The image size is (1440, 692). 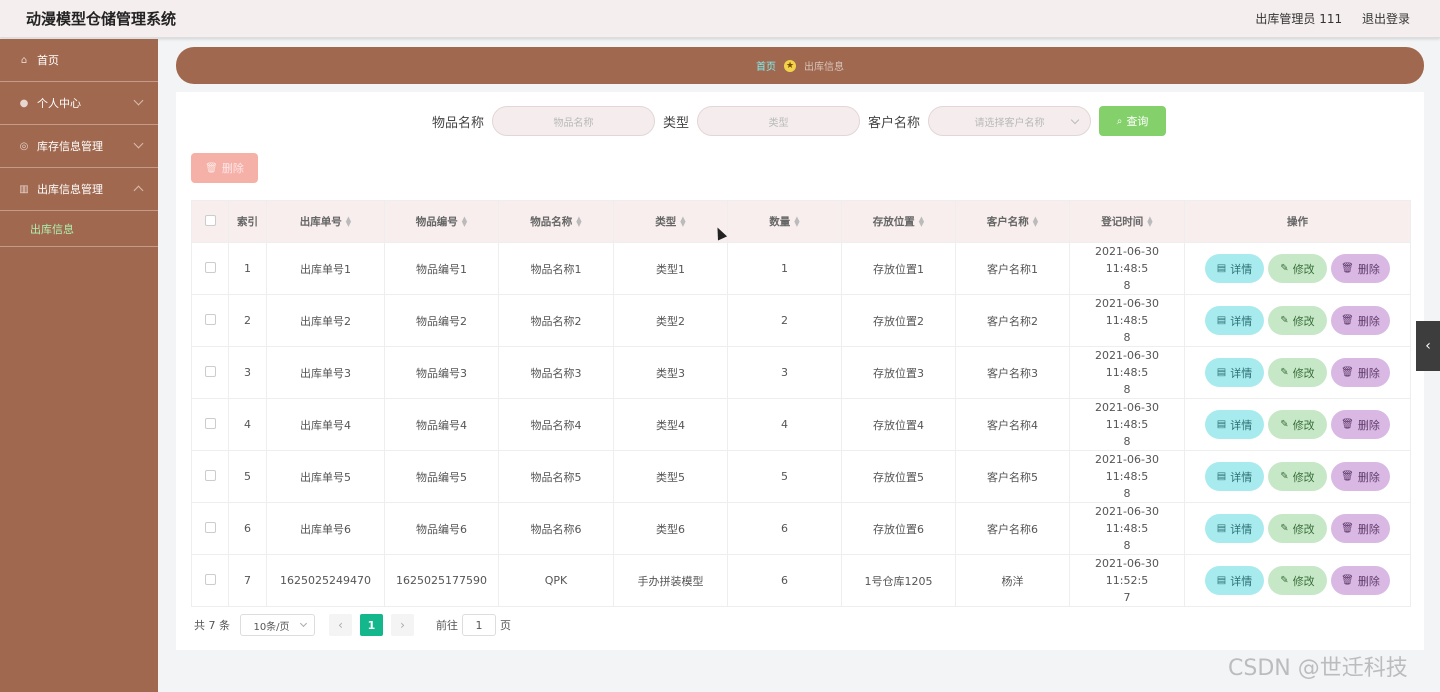 What do you see at coordinates (441, 221) in the screenshot?
I see `column-header: 物品编号 ▲ ▼` at bounding box center [441, 221].